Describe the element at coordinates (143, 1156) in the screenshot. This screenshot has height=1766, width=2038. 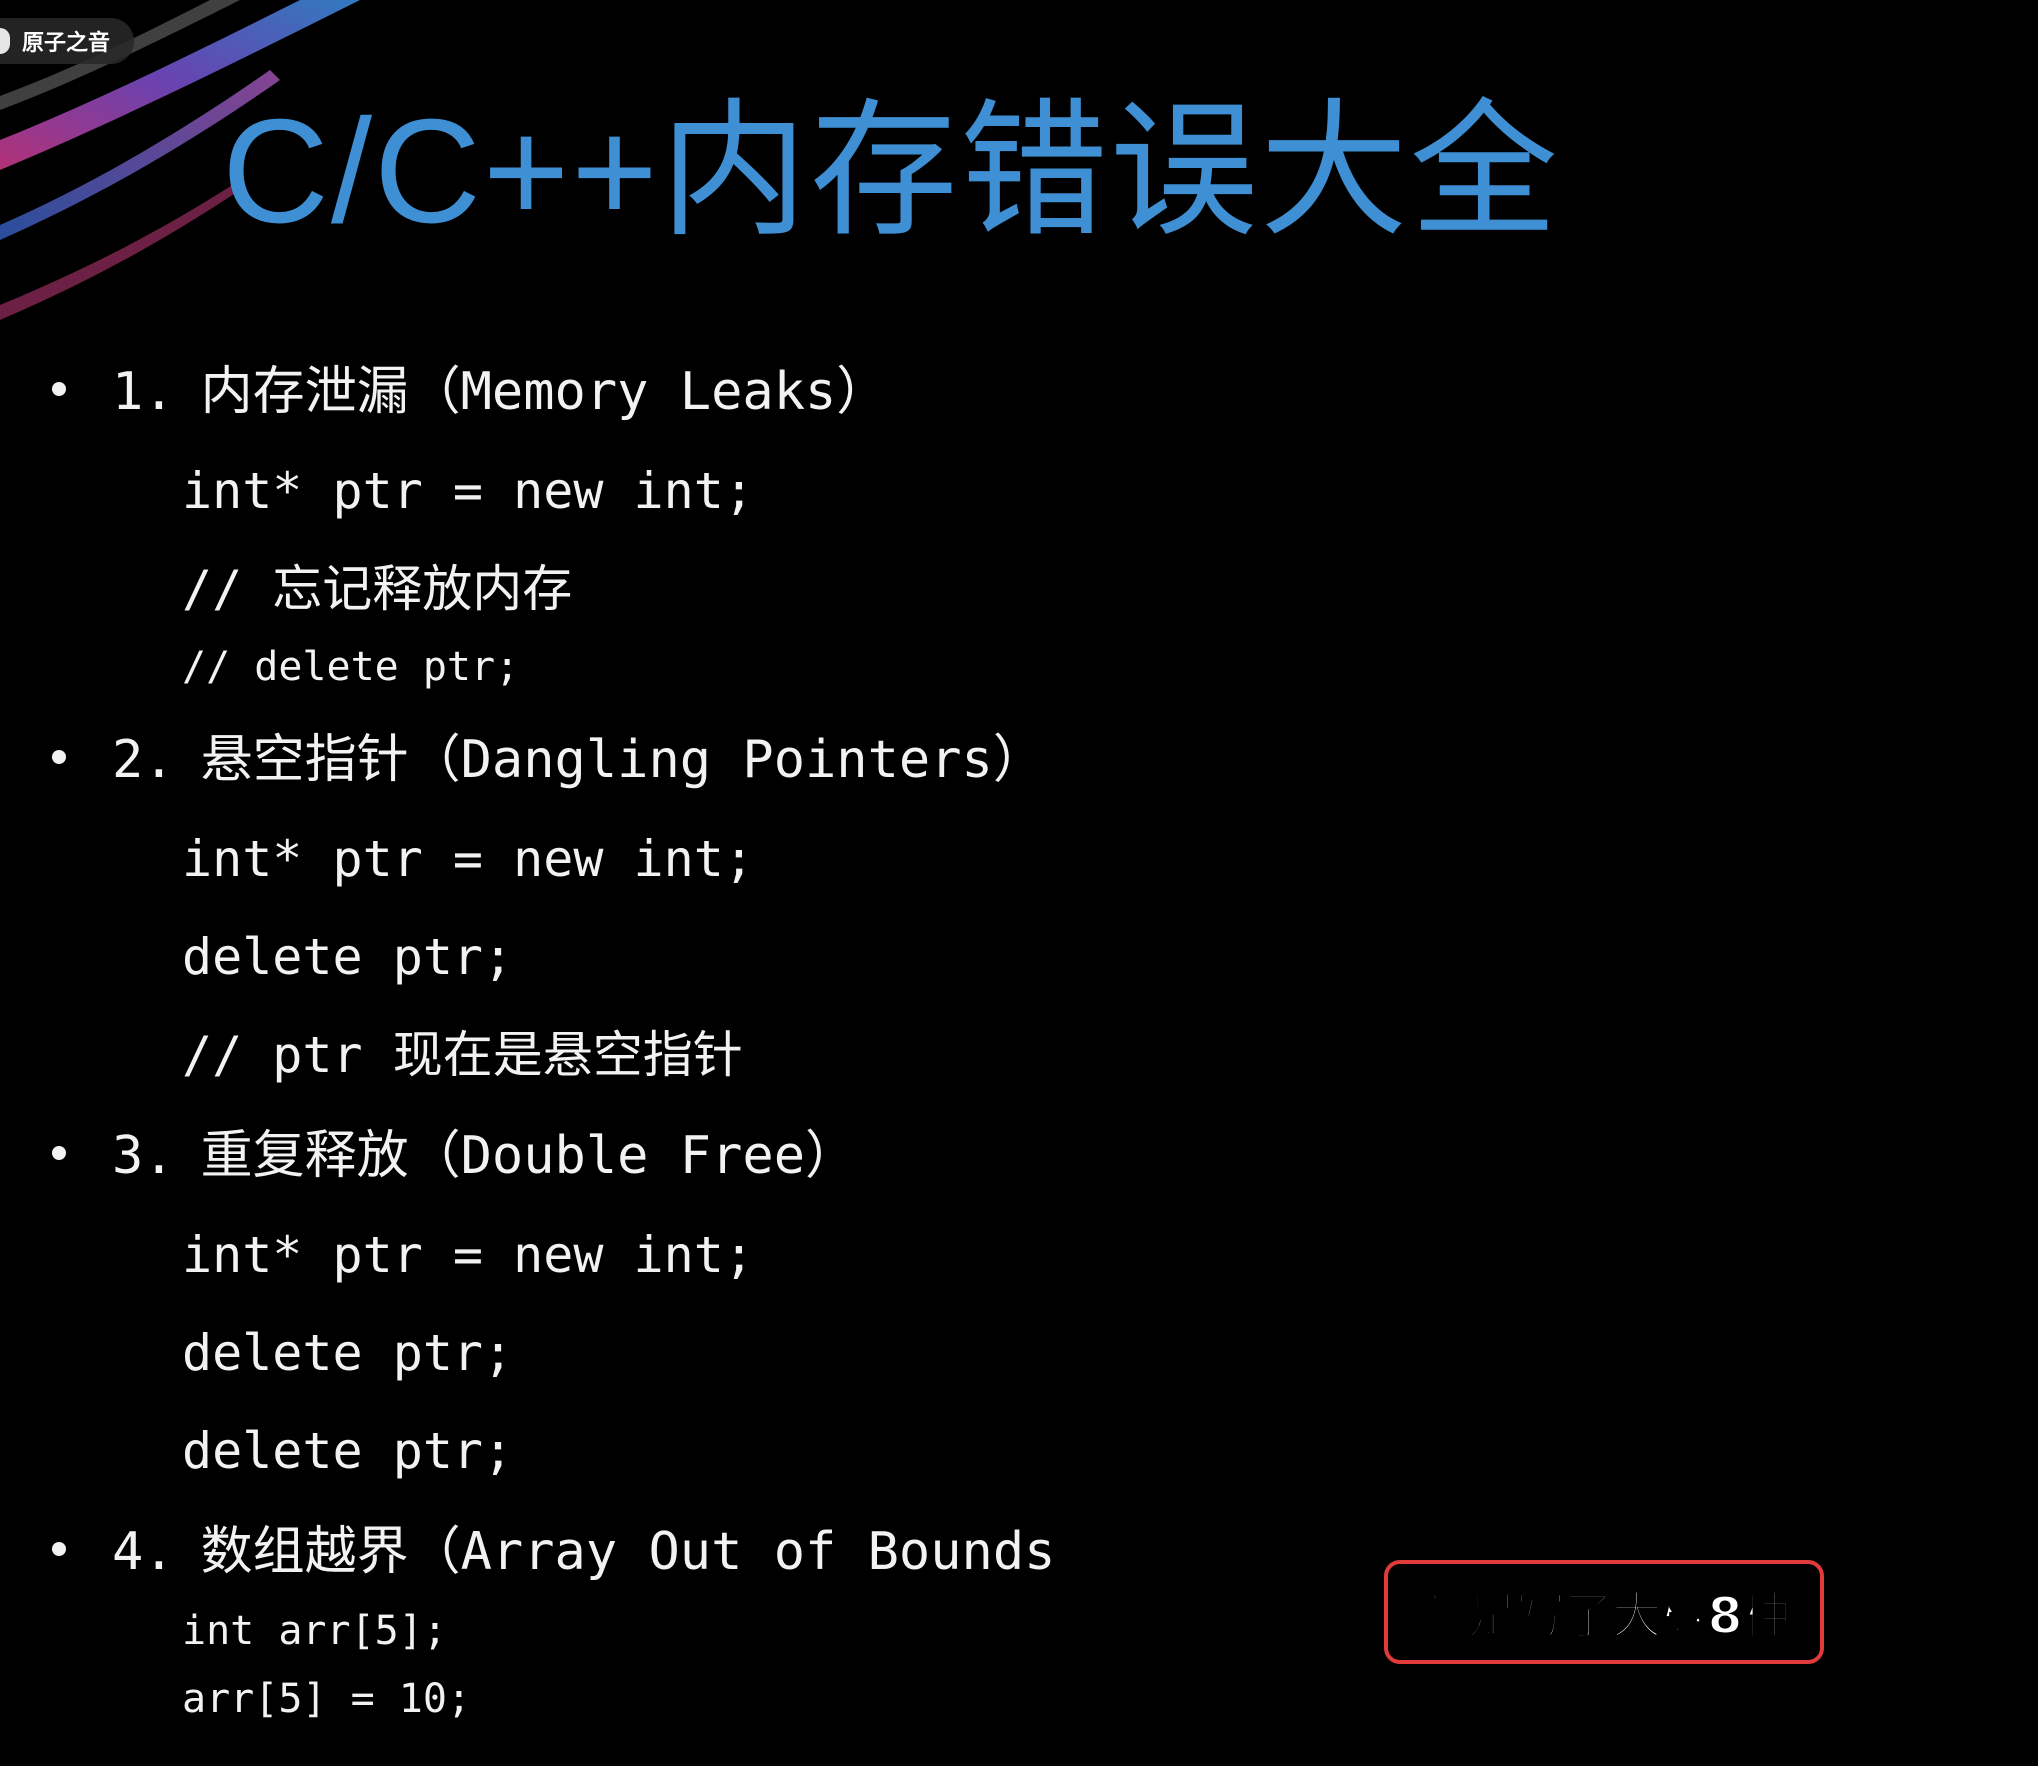
I see `section-number: 3.` at that location.